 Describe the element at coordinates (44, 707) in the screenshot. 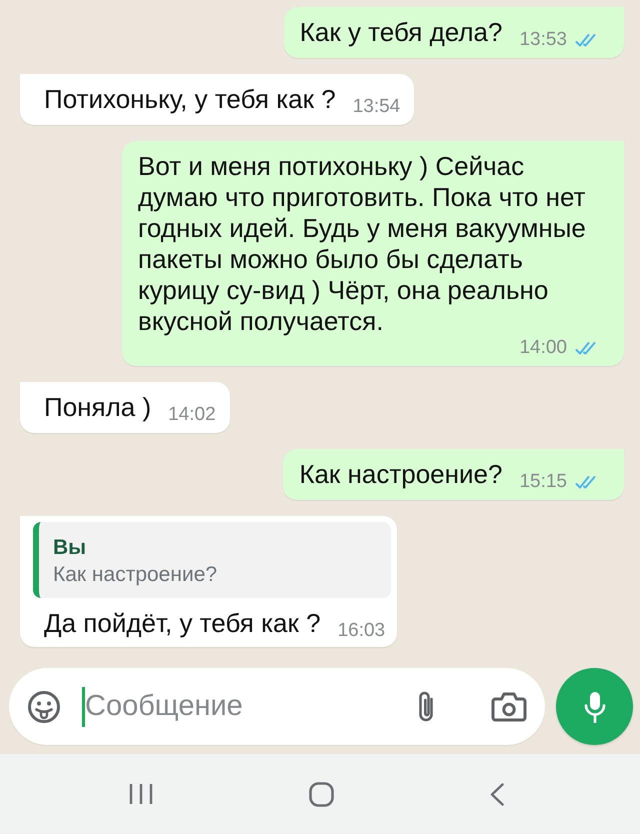

I see `smiley-icon` at that location.